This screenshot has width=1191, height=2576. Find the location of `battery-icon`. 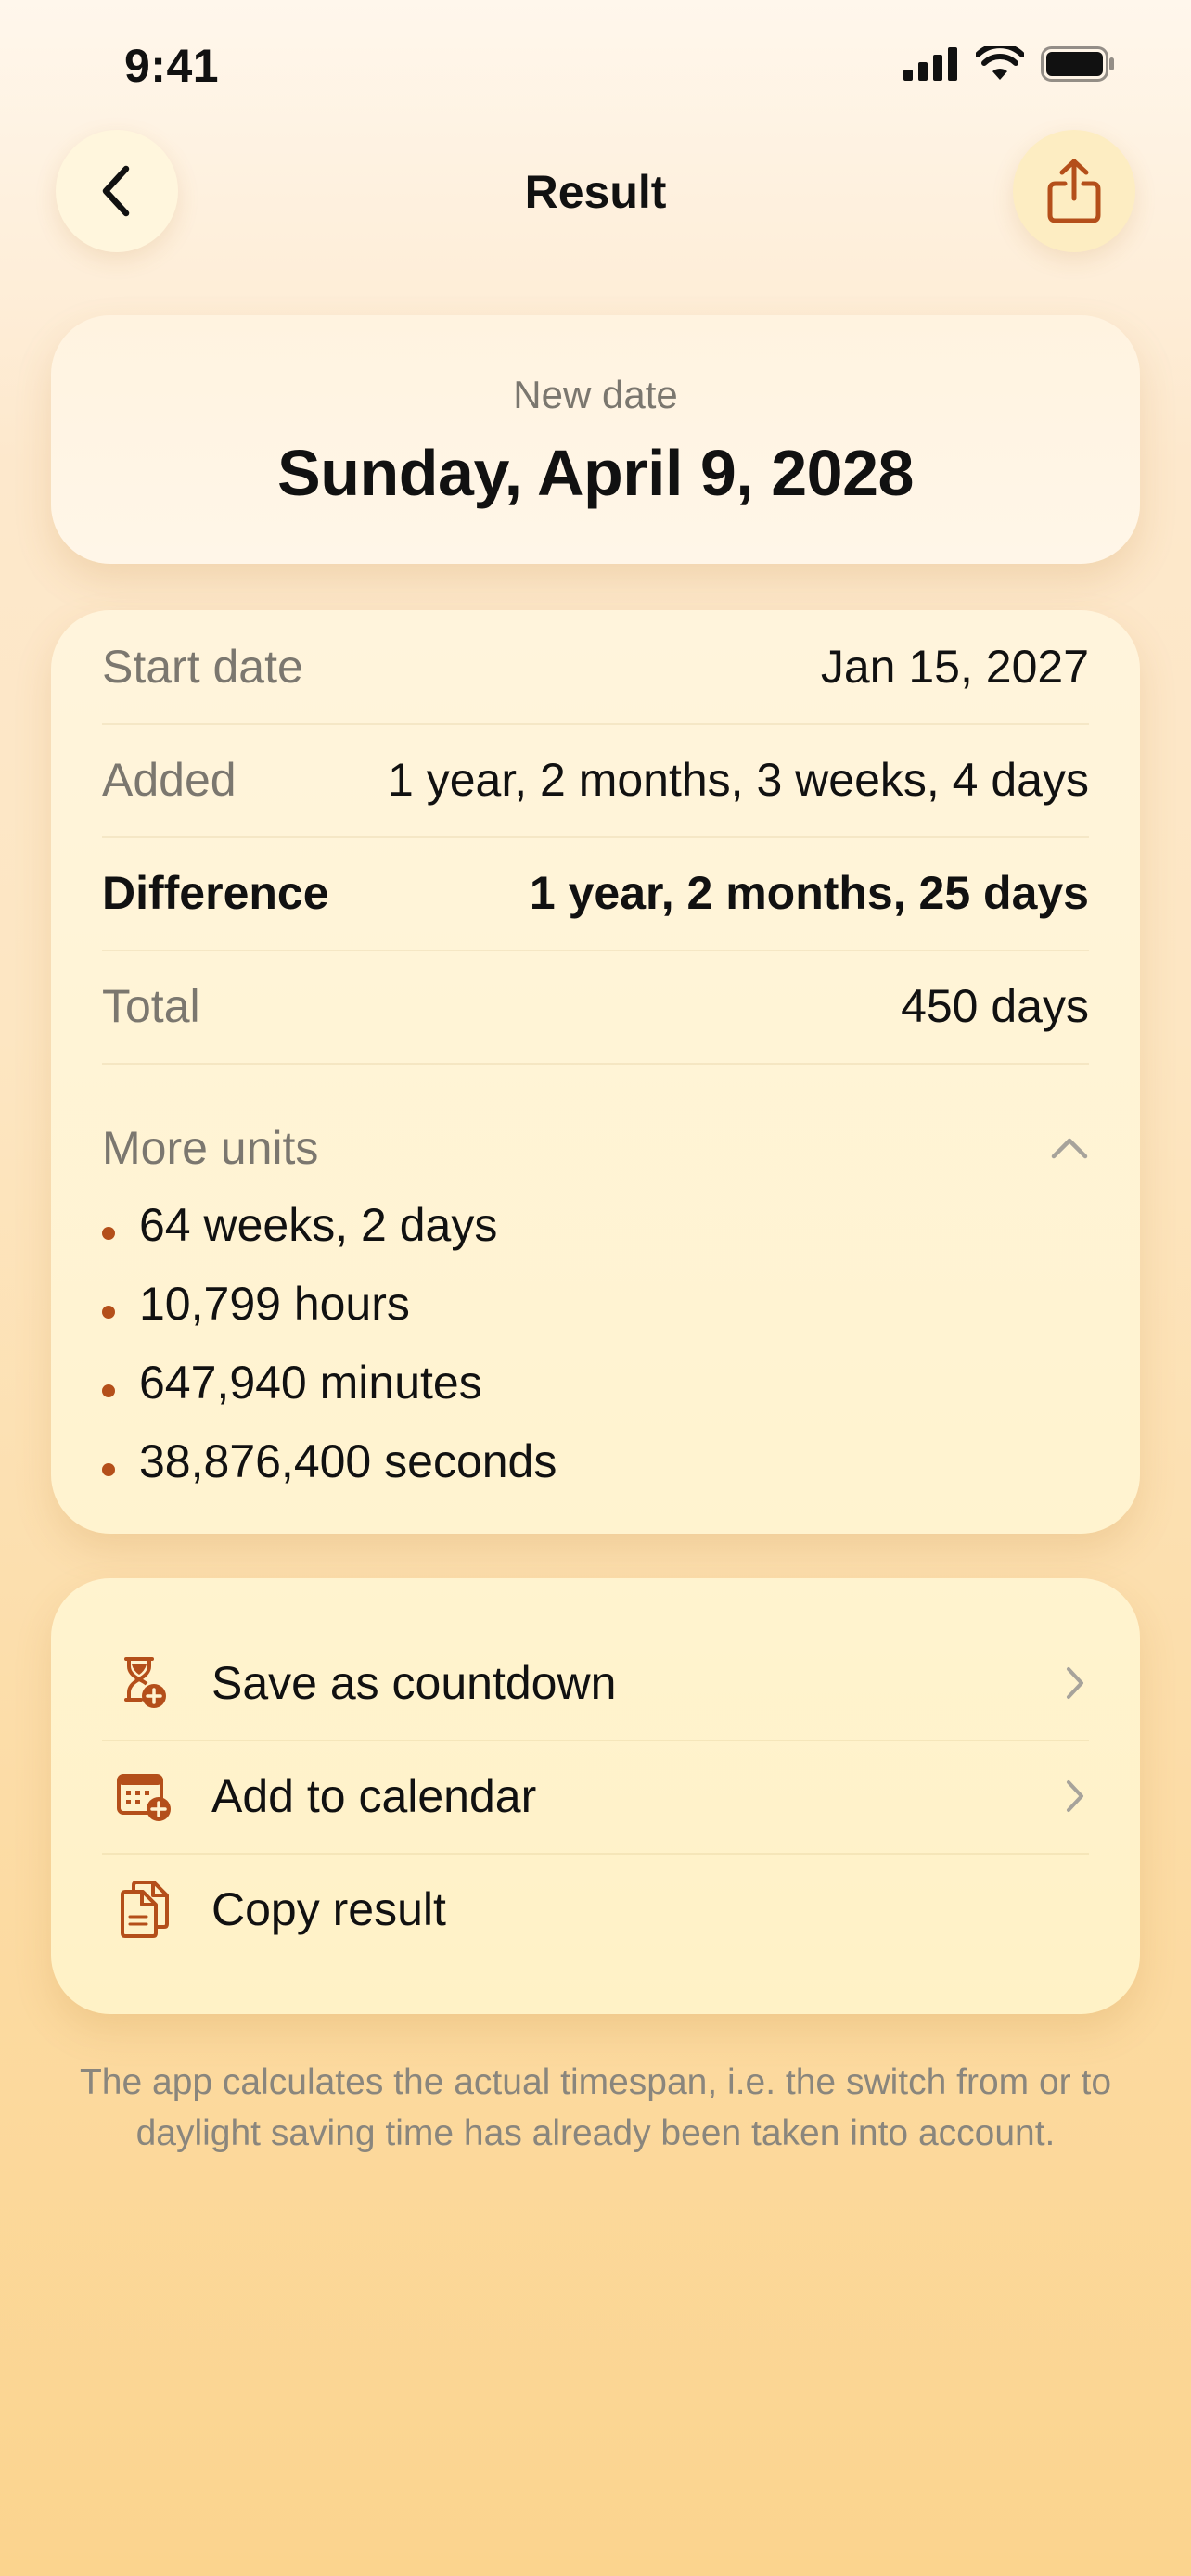

battery-icon is located at coordinates (1077, 64).